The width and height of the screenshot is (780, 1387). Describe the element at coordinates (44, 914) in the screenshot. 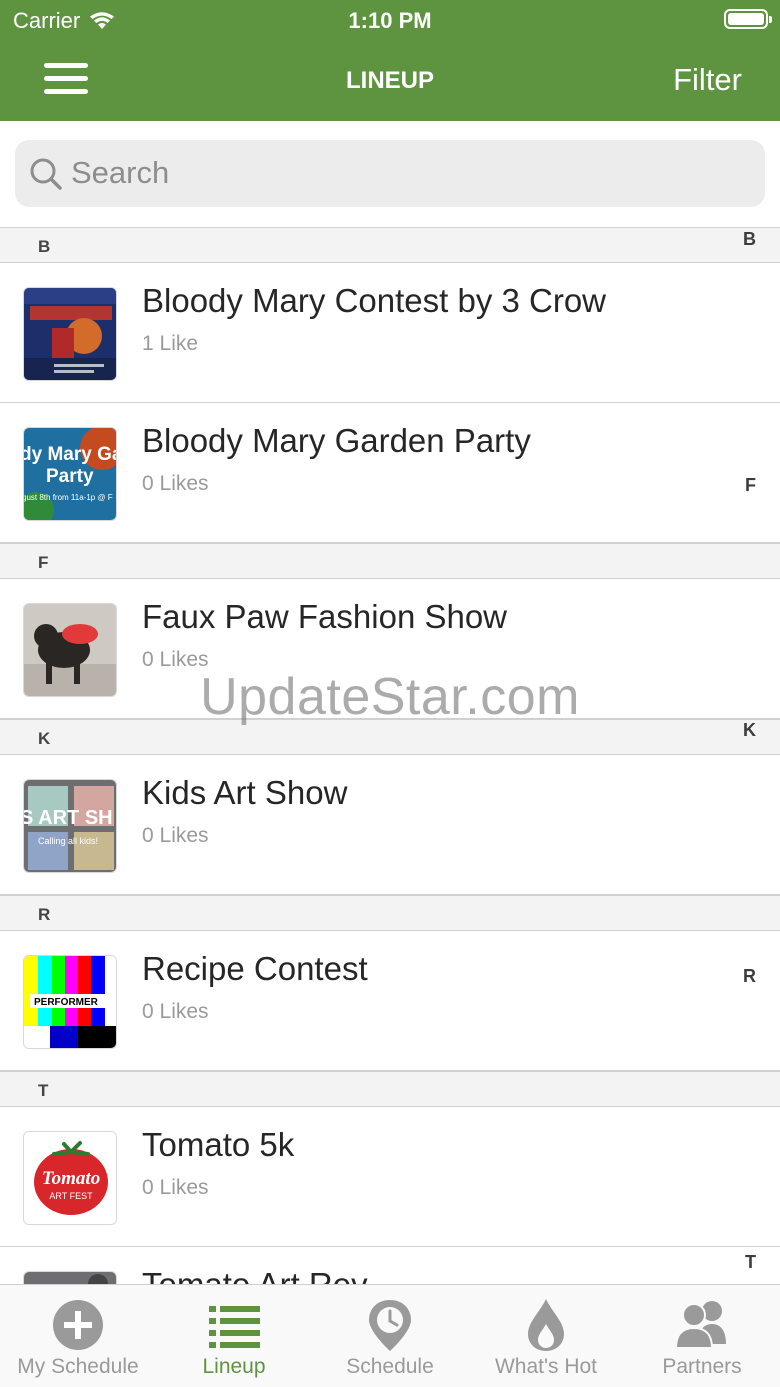

I see `section-letter: R` at that location.